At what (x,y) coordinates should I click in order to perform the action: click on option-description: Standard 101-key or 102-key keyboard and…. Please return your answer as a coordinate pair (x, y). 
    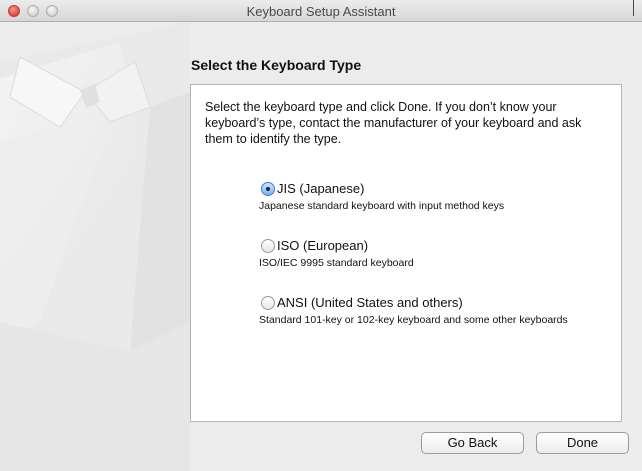
    Looking at the image, I should click on (413, 320).